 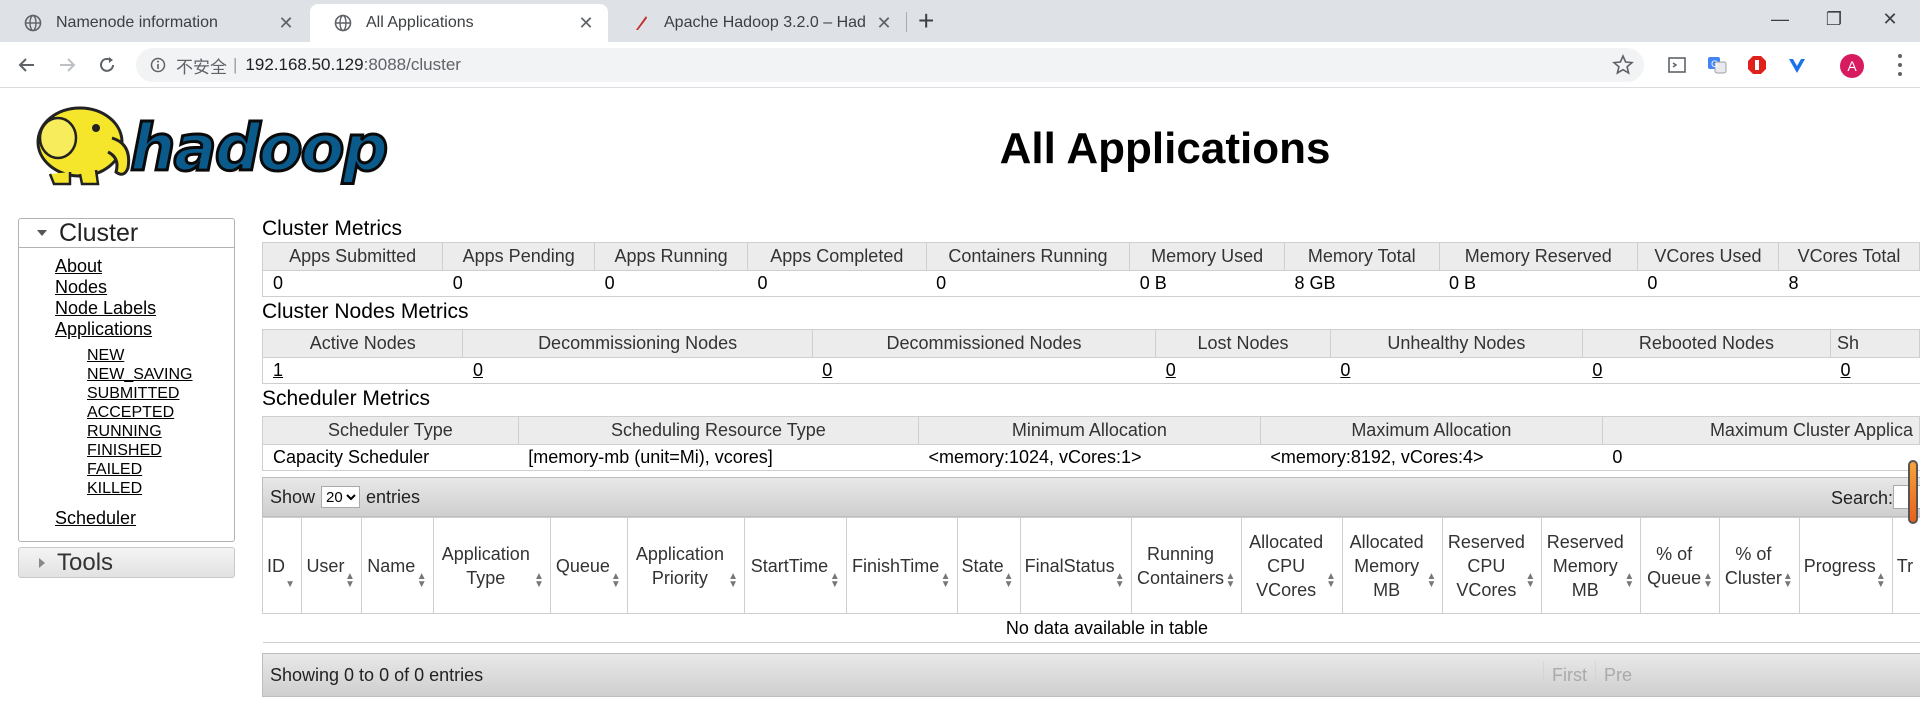 I want to click on search-label: Search:, so click(x=1862, y=498).